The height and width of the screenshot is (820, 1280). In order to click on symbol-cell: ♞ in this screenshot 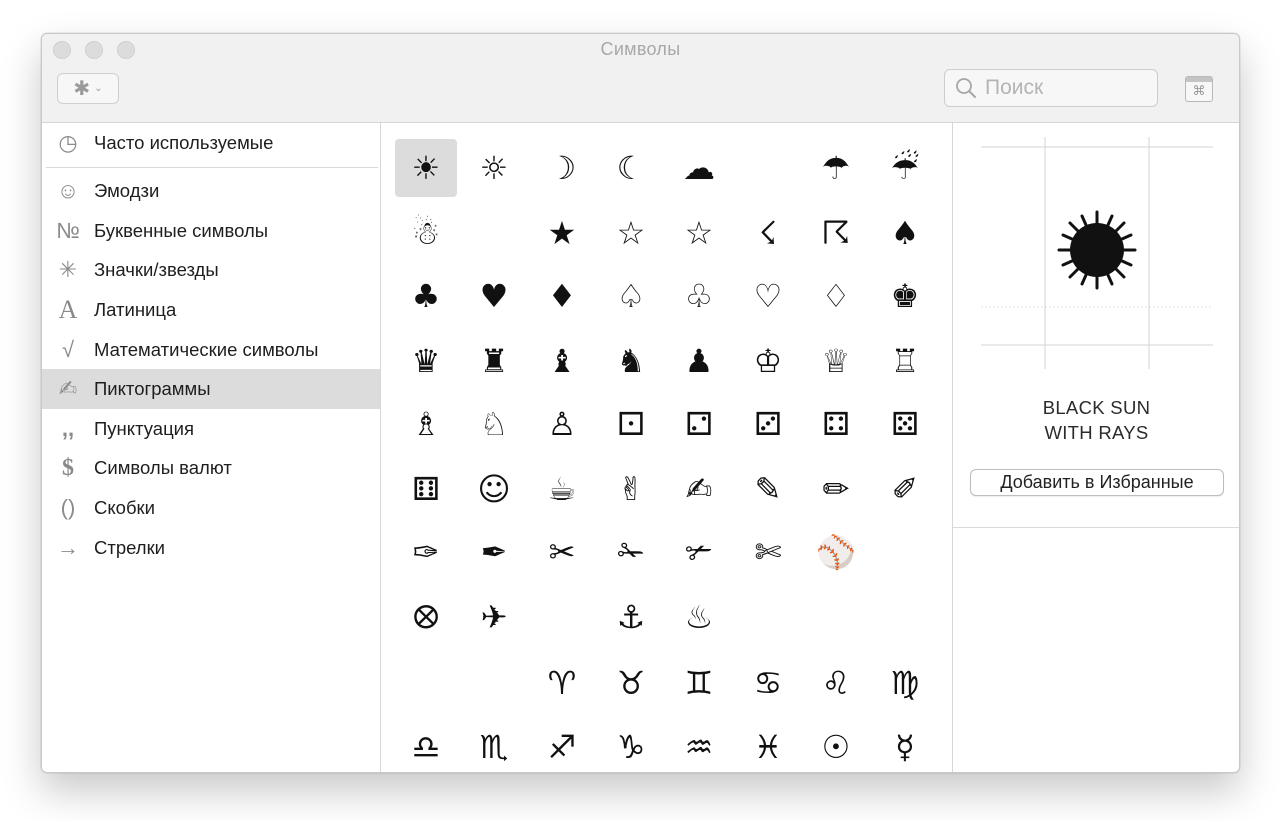, I will do `click(631, 361)`.